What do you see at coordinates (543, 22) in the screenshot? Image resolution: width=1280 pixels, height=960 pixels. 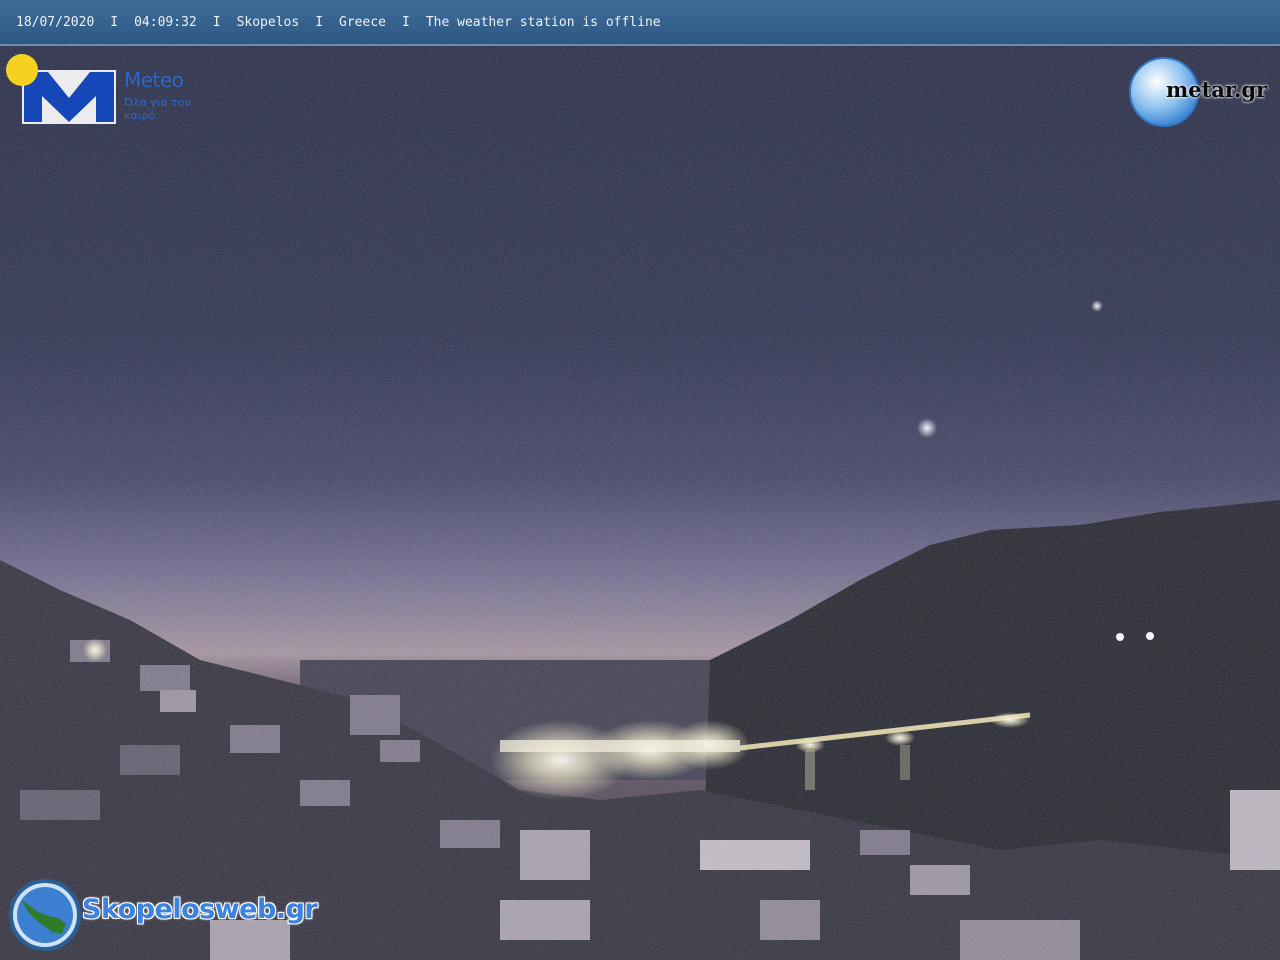 I see `status-message: The weather station is offline` at bounding box center [543, 22].